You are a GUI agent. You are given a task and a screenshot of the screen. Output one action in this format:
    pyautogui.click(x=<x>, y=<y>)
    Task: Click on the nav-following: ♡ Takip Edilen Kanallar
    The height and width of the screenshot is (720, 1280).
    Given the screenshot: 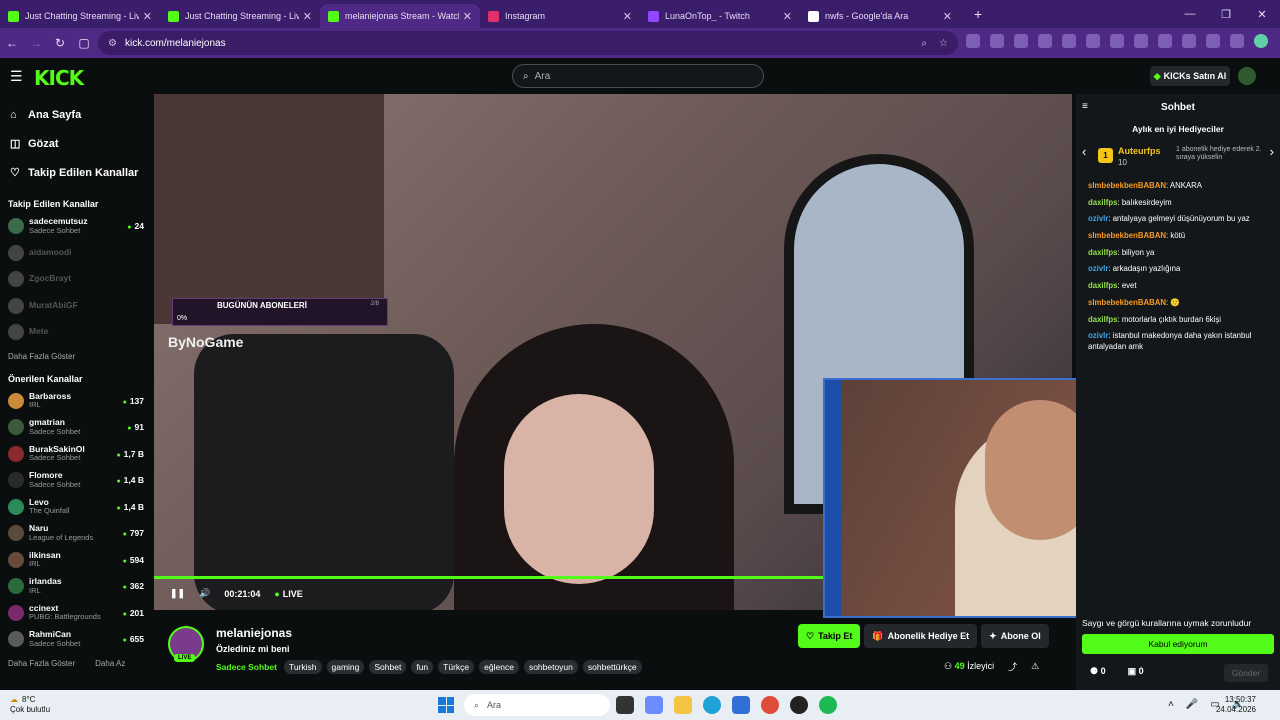 What is the action you would take?
    pyautogui.click(x=76, y=172)
    